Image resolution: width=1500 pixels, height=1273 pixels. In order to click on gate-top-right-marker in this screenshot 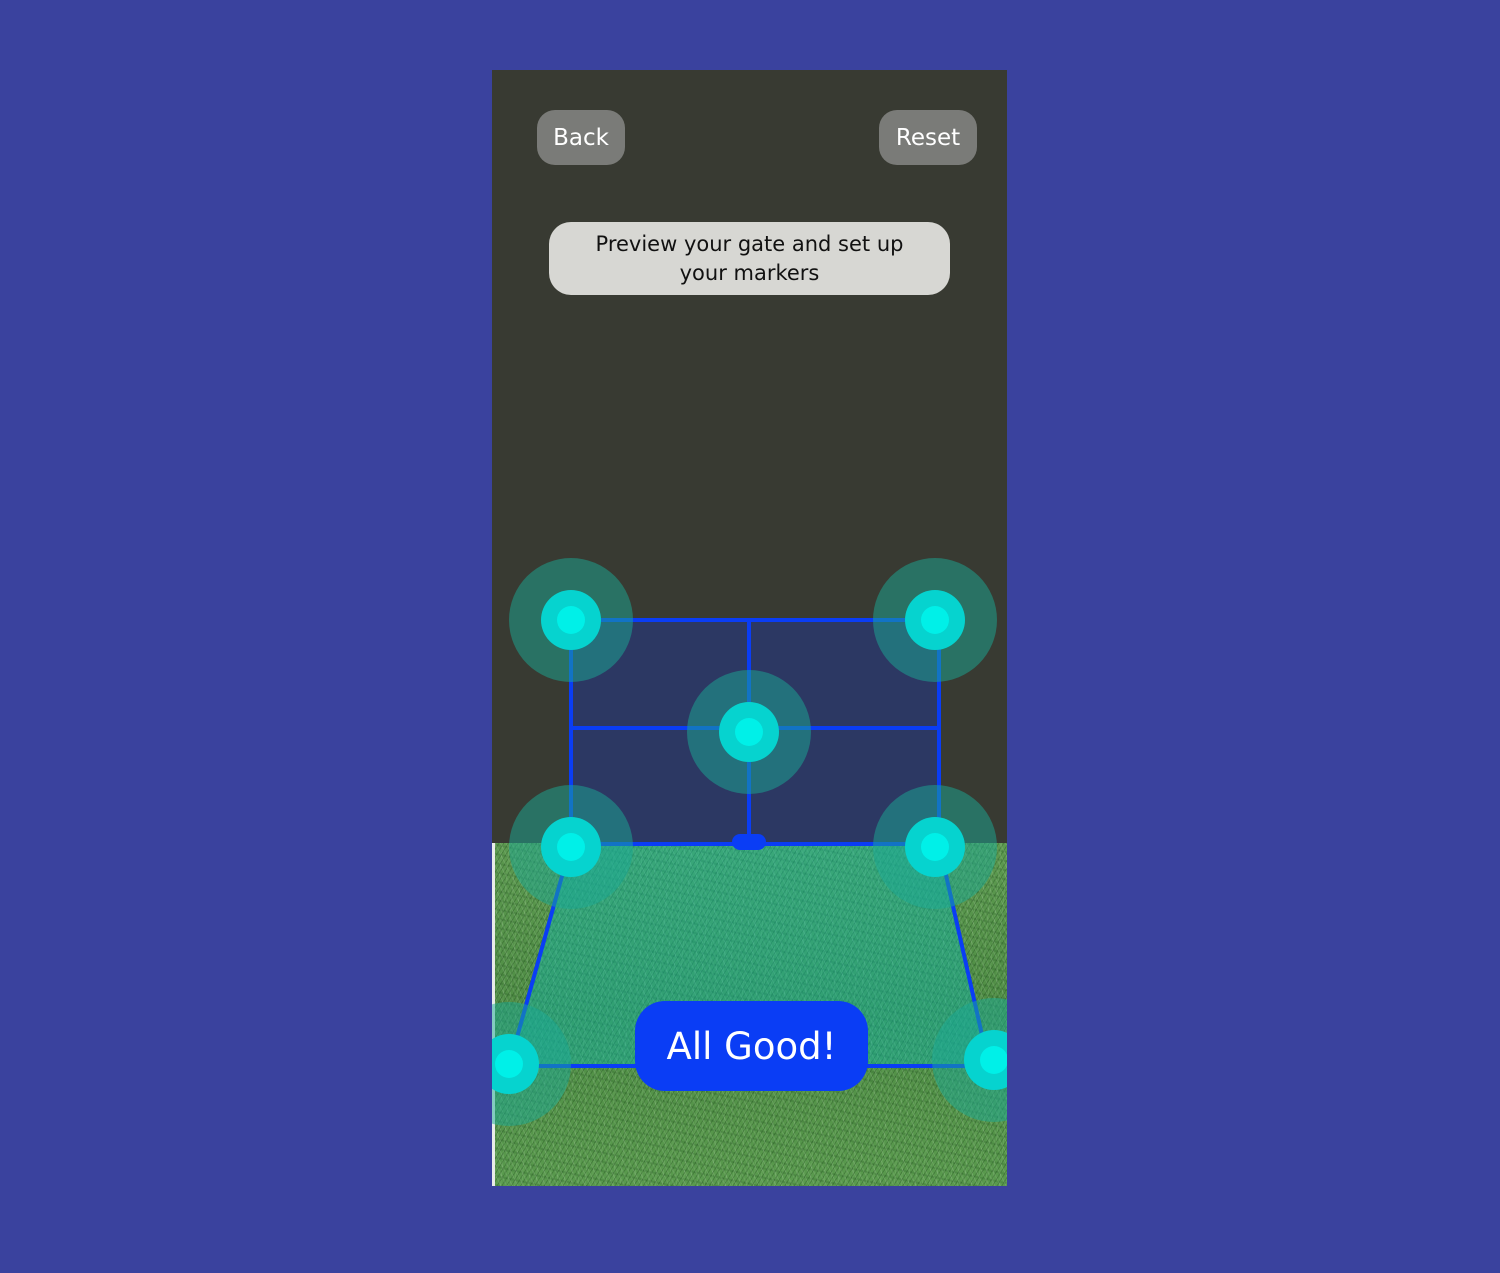, I will do `click(935, 620)`.